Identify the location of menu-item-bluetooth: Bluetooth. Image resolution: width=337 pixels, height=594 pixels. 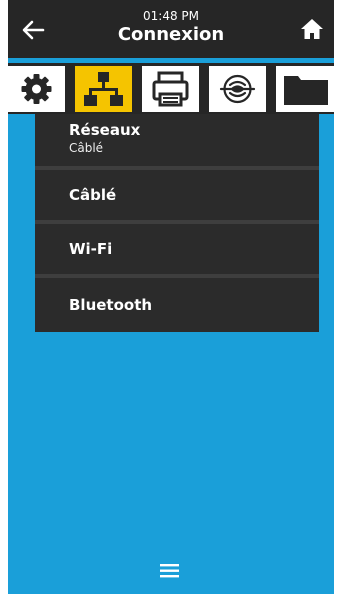
(177, 305).